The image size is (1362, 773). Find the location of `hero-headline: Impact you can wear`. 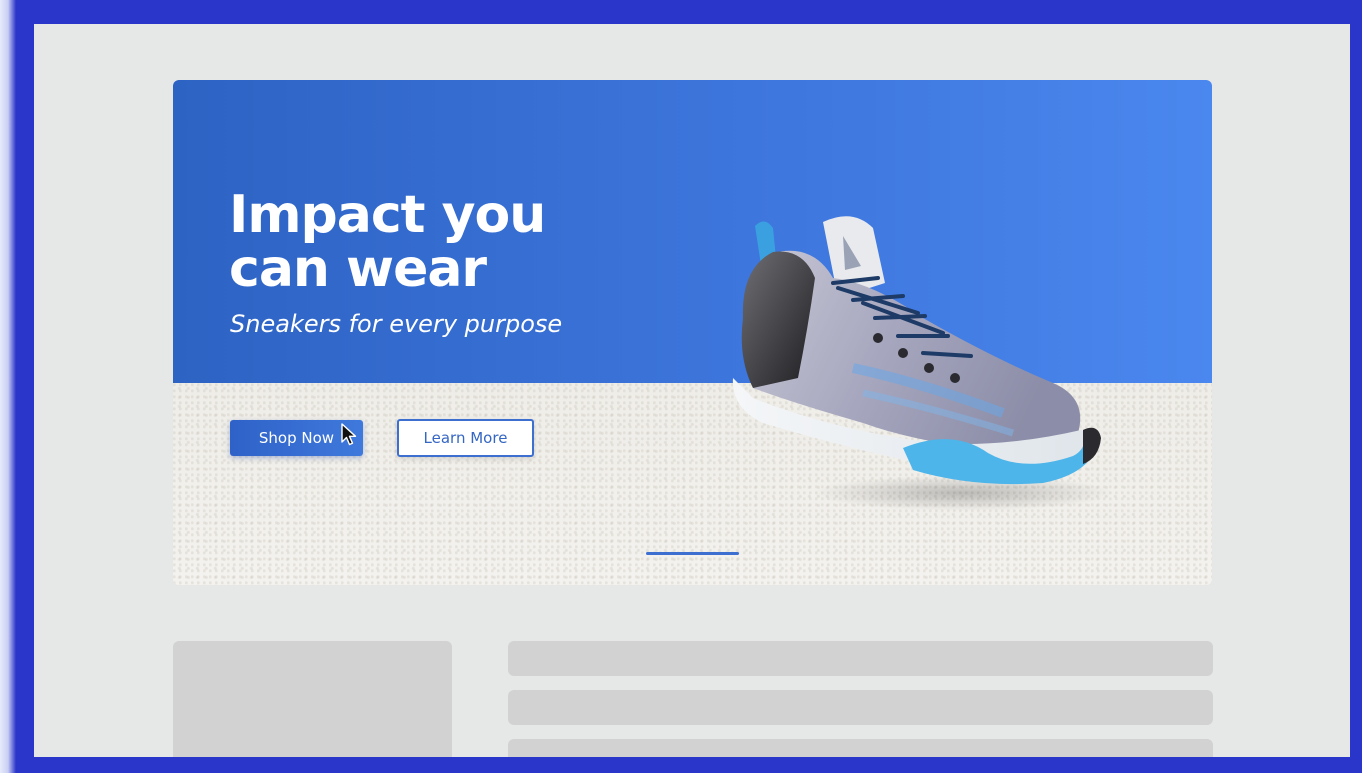

hero-headline: Impact you can wear is located at coordinates (387, 242).